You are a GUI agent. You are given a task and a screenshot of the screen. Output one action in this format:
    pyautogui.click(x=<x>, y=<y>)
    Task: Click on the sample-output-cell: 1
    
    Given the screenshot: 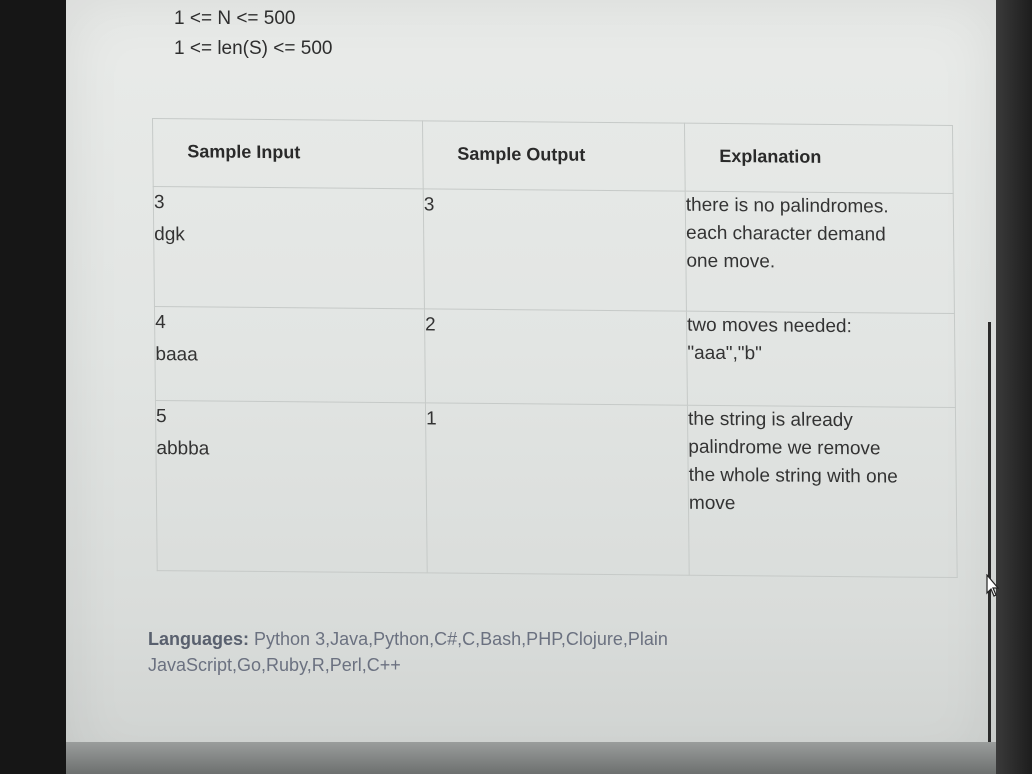 What is the action you would take?
    pyautogui.click(x=557, y=489)
    